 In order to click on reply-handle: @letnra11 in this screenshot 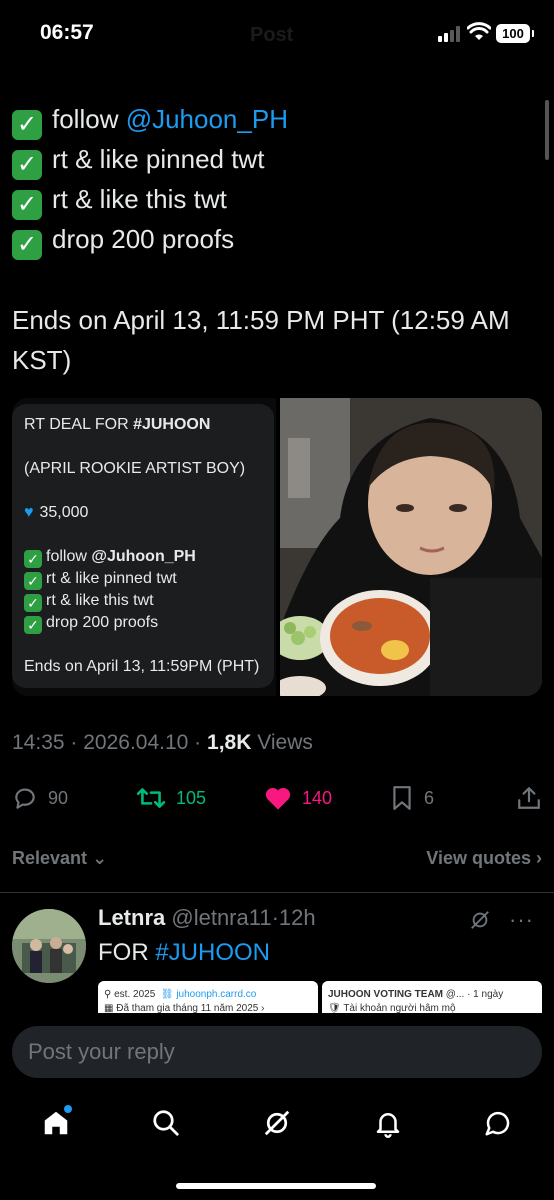, I will do `click(221, 917)`.